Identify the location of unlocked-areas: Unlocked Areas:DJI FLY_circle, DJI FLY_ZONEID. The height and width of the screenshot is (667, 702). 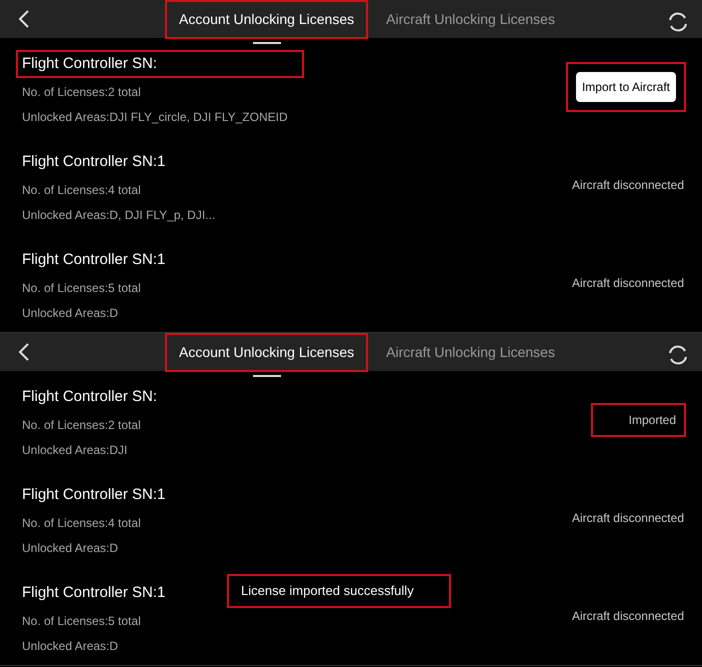
(293, 117).